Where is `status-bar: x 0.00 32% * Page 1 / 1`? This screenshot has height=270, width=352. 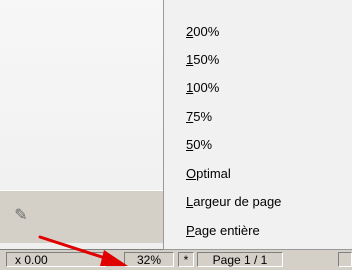
status-bar: x 0.00 32% * Page 1 / 1 is located at coordinates (176, 259).